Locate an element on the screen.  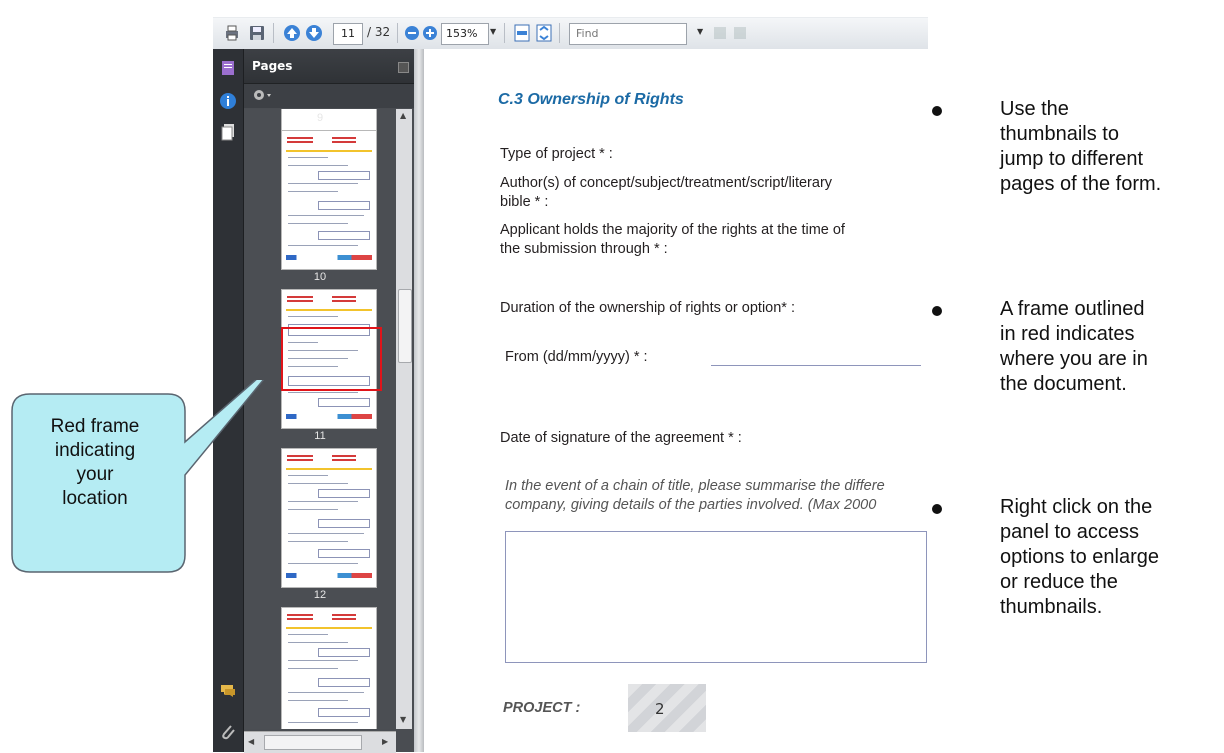
hscroll-thumb is located at coordinates (313, 742).